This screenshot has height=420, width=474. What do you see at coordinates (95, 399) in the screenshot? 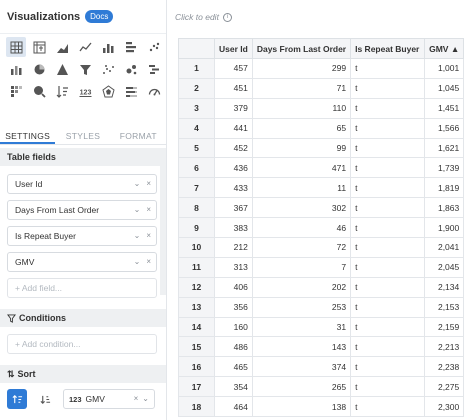
I see `sort-field-label: GMV` at bounding box center [95, 399].